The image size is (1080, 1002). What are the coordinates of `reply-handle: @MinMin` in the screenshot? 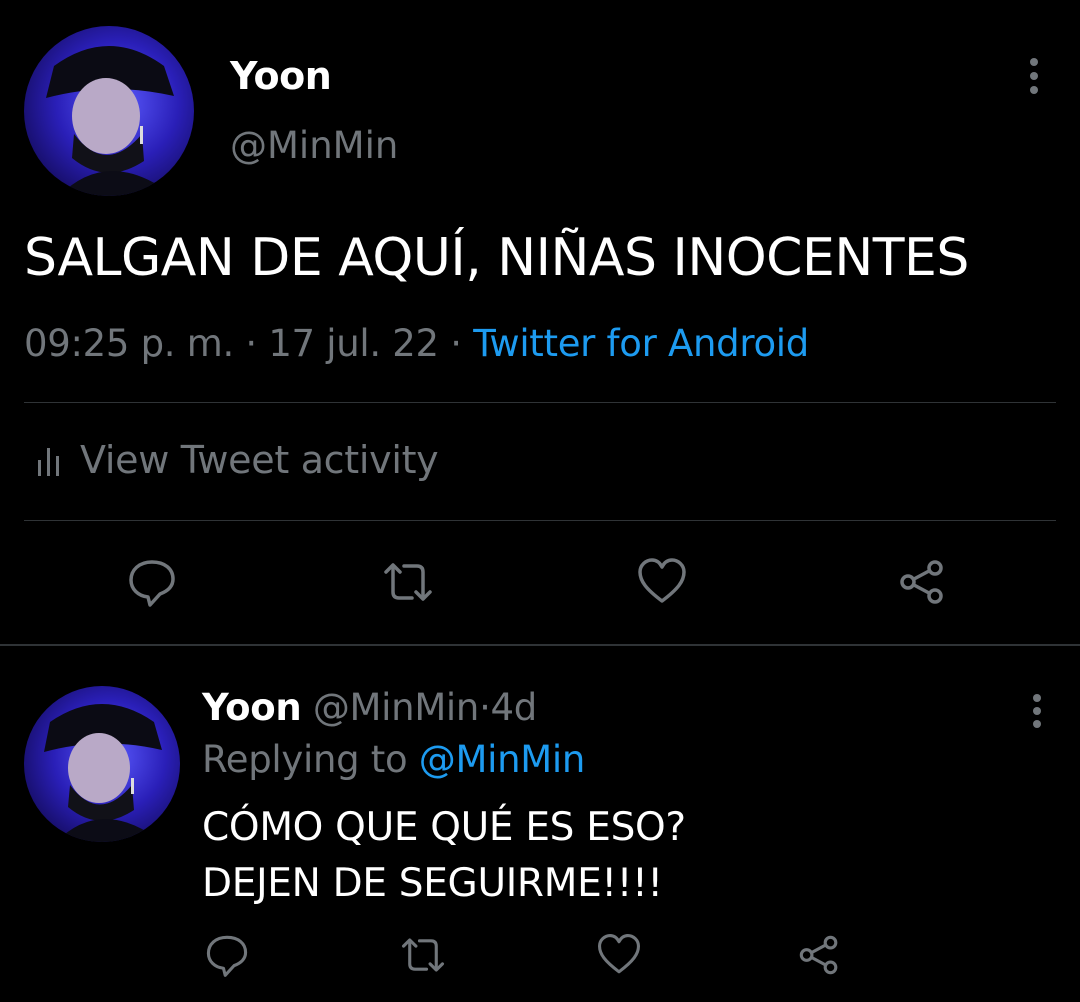 It's located at (396, 707).